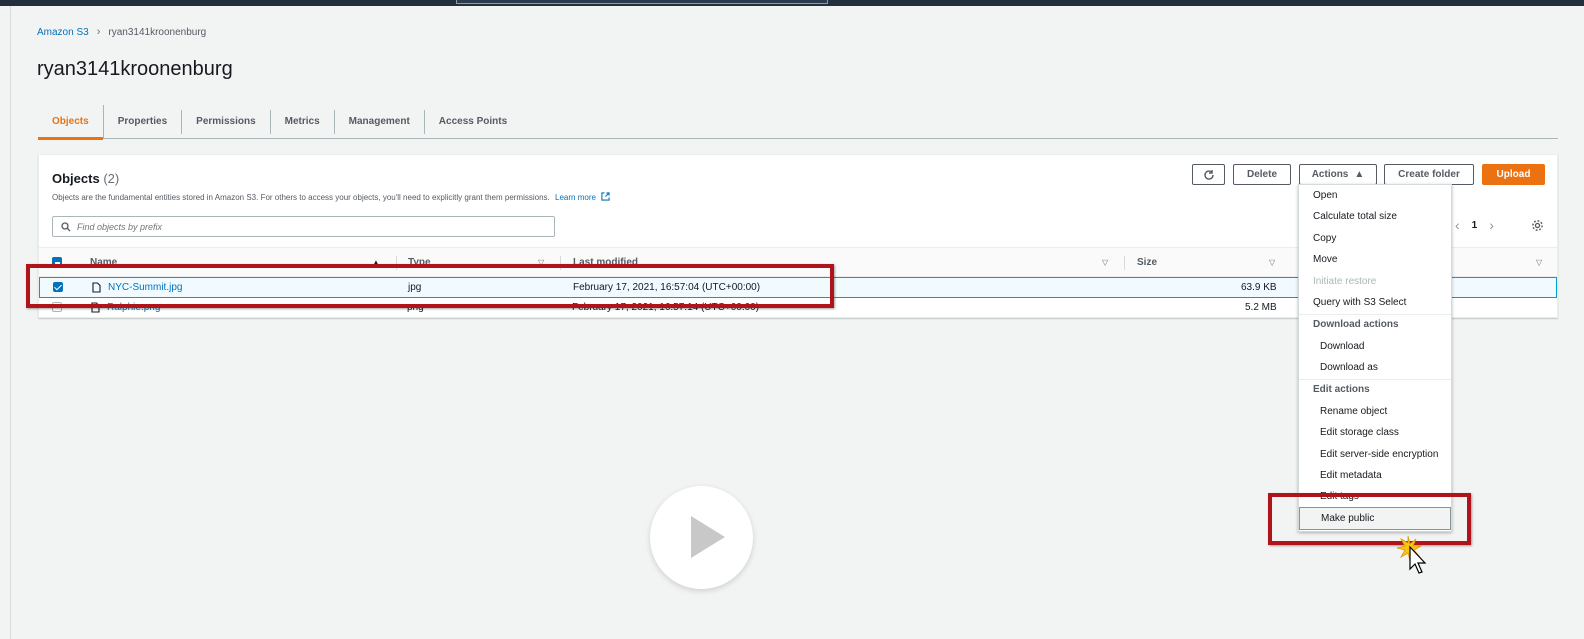 The width and height of the screenshot is (1584, 639). I want to click on menu-item-edit-storage-class: Edit storage class, so click(1359, 432).